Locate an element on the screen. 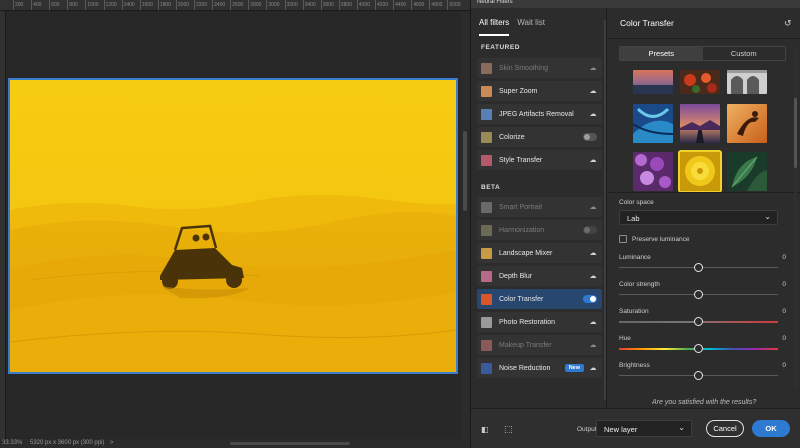 This screenshot has width=800, height=448. preserve-luminance-checkbox: Preserve luminance is located at coordinates (654, 239).